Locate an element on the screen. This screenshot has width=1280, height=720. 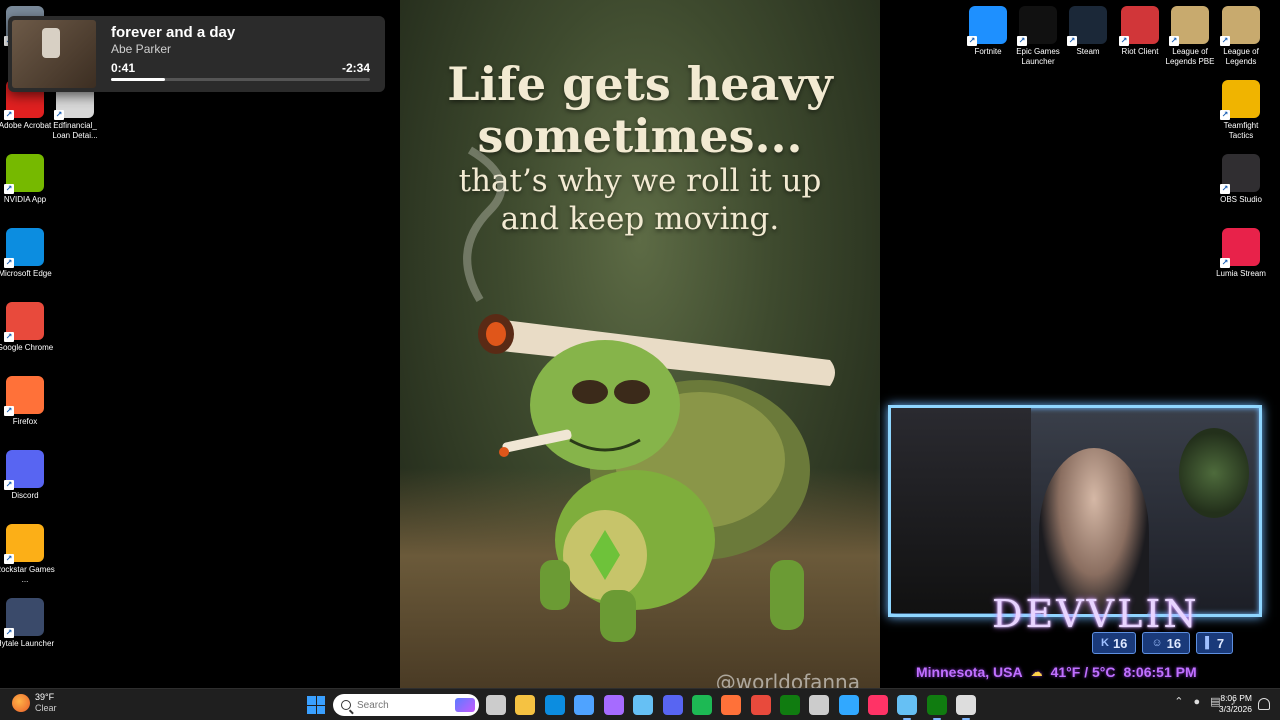
search-input is located at coordinates (397, 705).